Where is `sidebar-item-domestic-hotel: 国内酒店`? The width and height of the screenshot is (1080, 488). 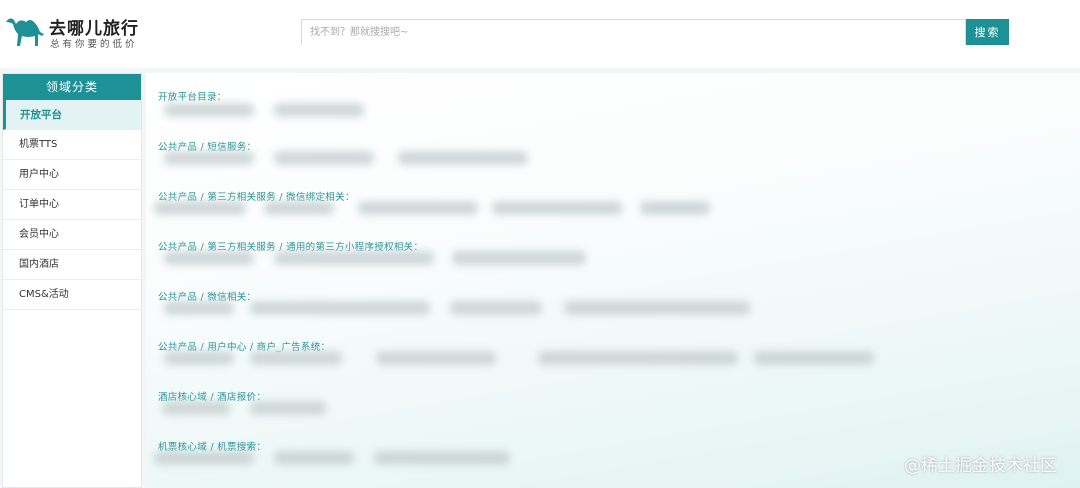 sidebar-item-domestic-hotel: 国内酒店 is located at coordinates (72, 265).